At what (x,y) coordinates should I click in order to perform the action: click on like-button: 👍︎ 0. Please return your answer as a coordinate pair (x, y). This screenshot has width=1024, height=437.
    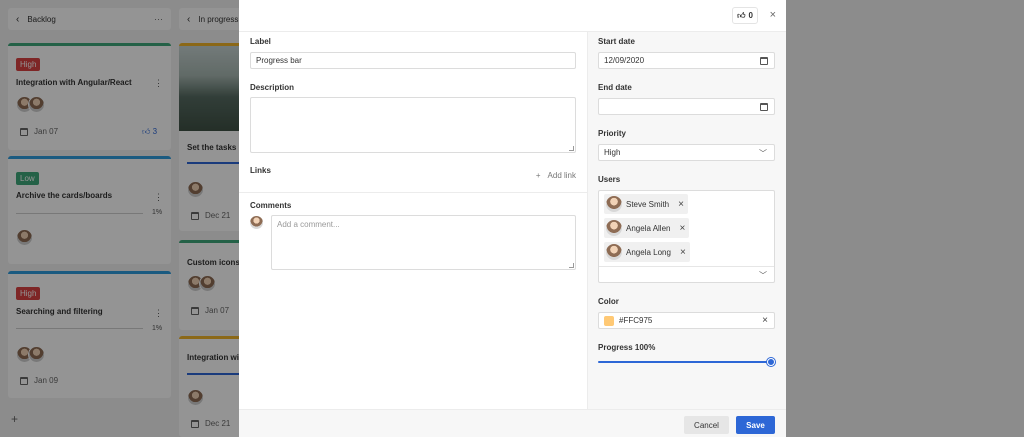
    Looking at the image, I should click on (745, 15).